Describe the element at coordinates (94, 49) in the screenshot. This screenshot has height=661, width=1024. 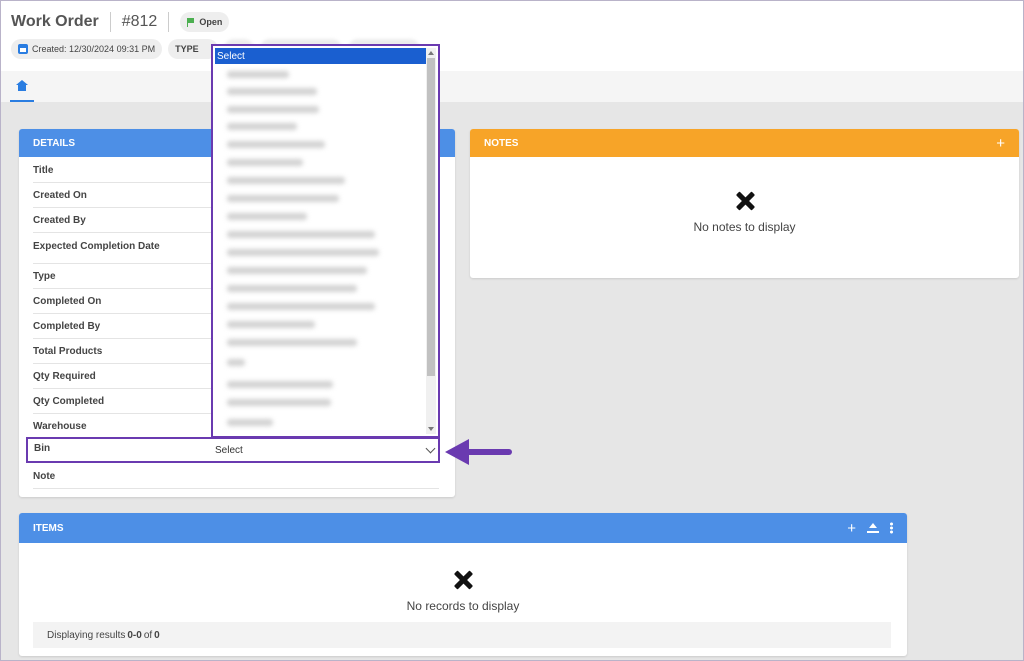
I see `created-text: Created: 12/30/2024 09:31 PM` at that location.